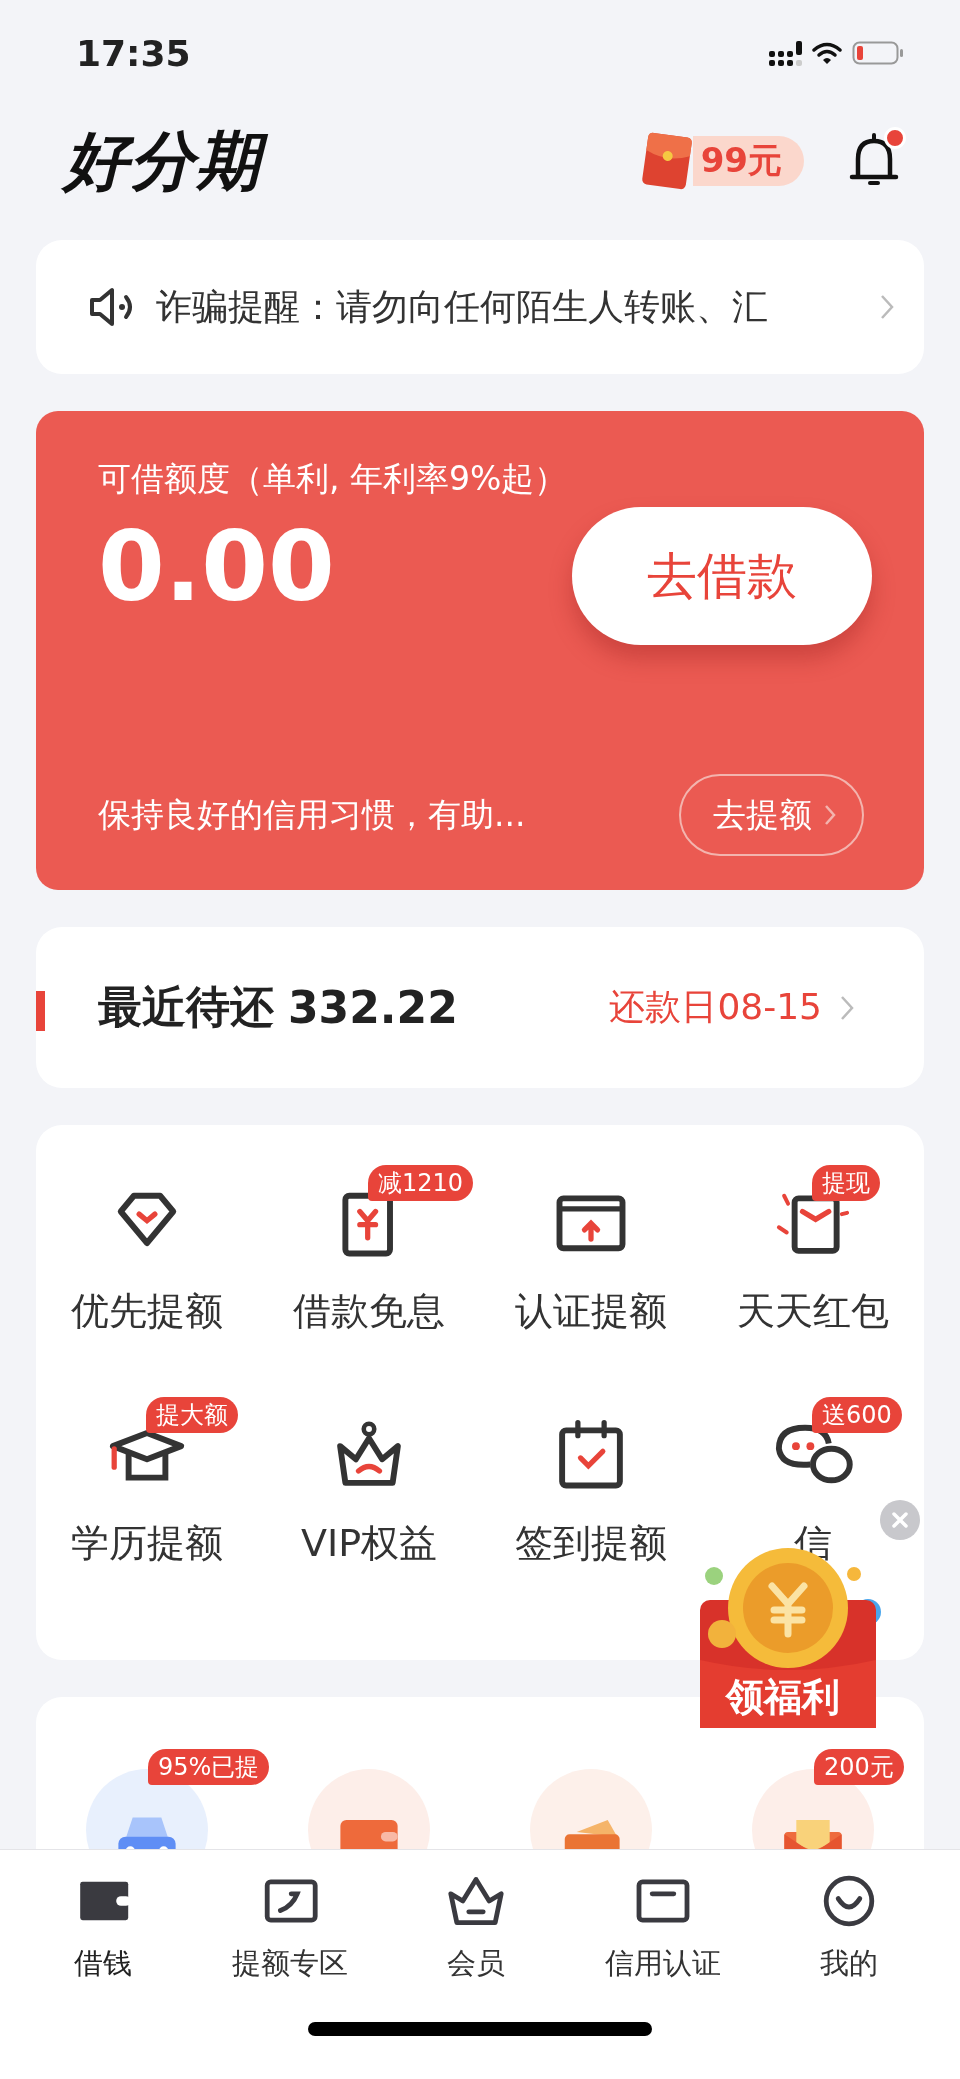 The width and height of the screenshot is (960, 2079). I want to click on close-icon, so click(900, 1520).